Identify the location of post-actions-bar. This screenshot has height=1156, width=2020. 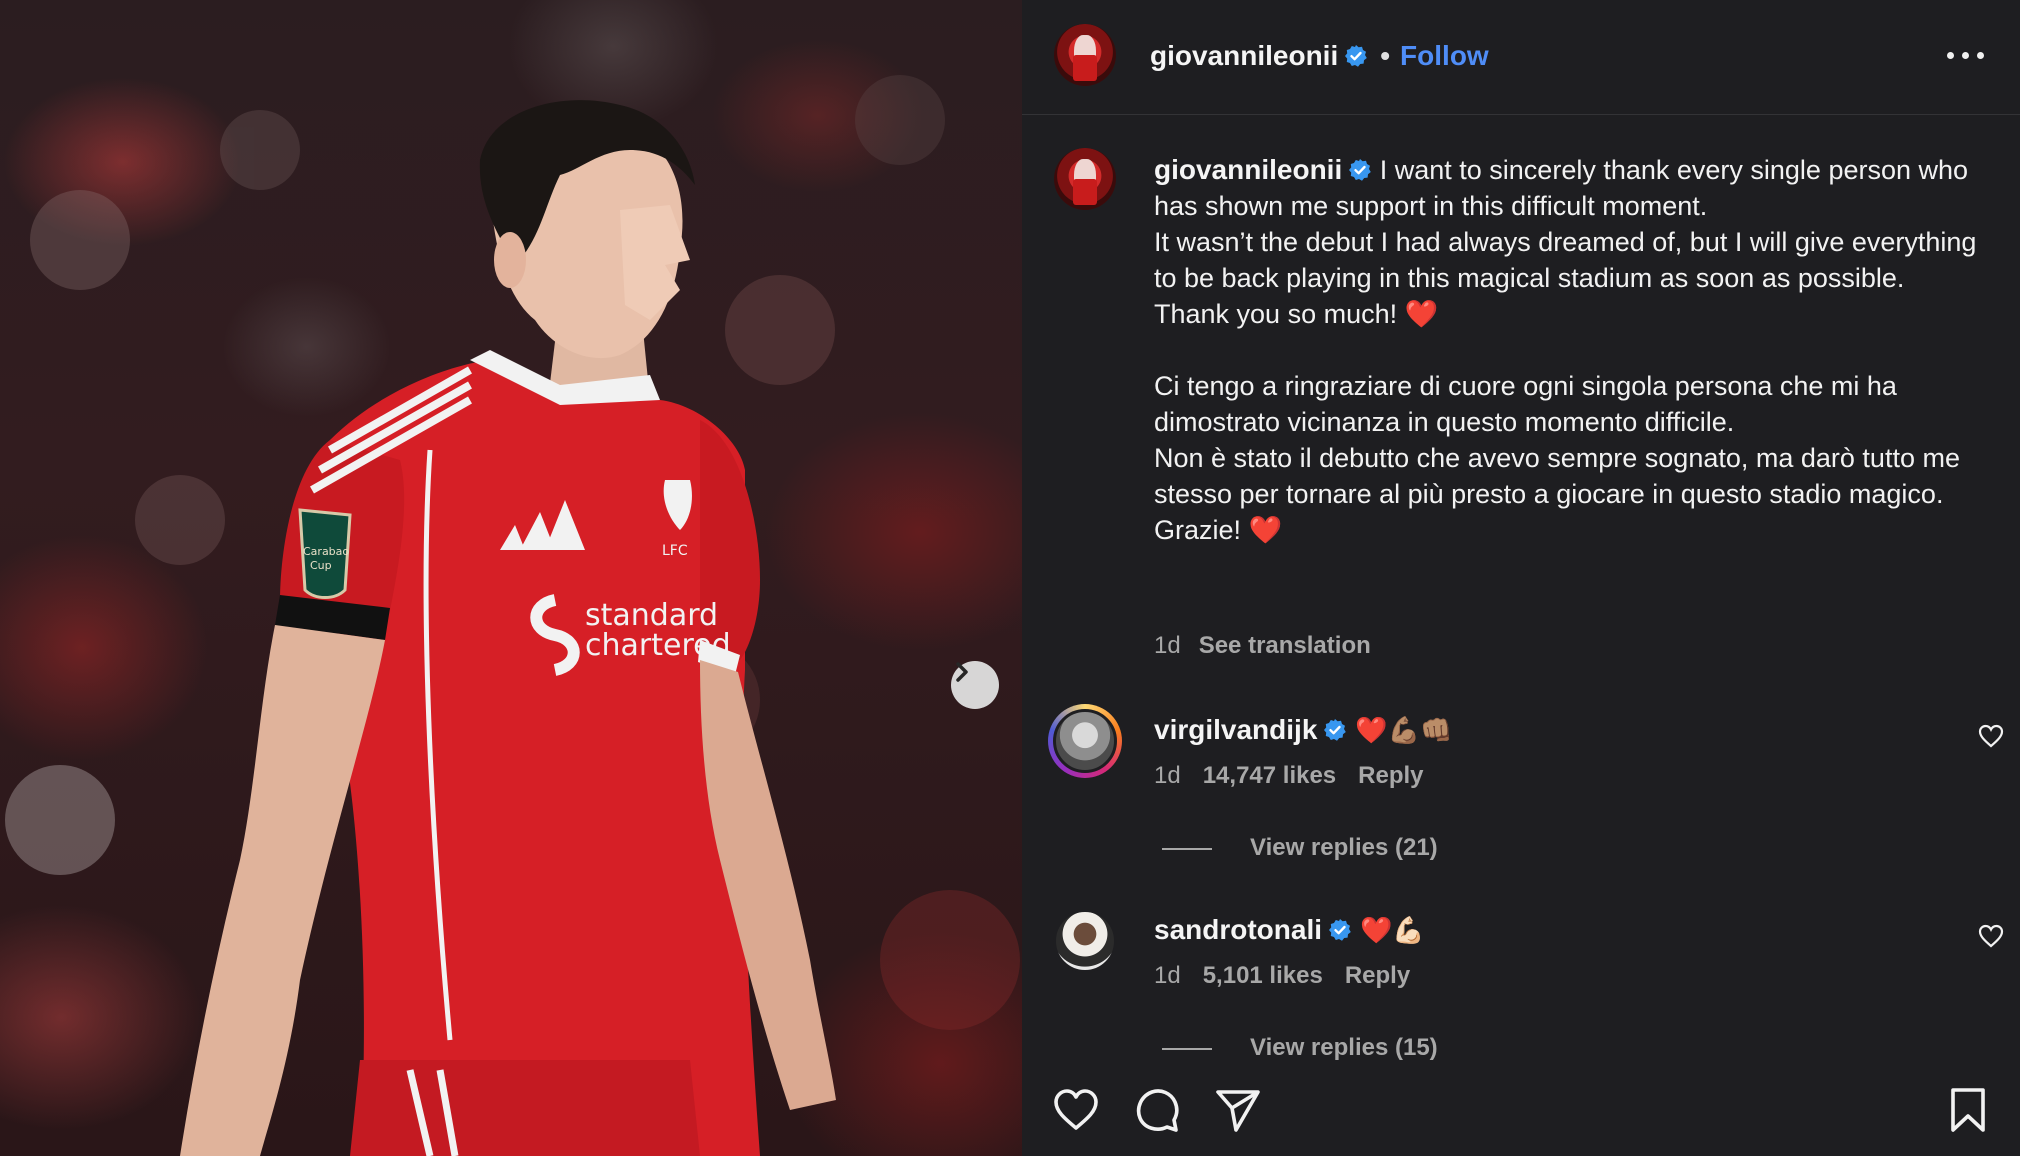
(1521, 1108).